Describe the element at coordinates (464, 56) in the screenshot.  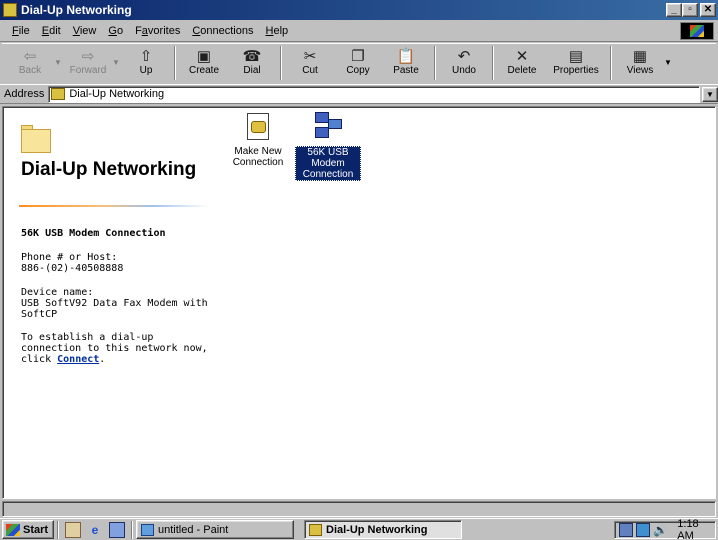
I see `undo-icon: ↶` at that location.